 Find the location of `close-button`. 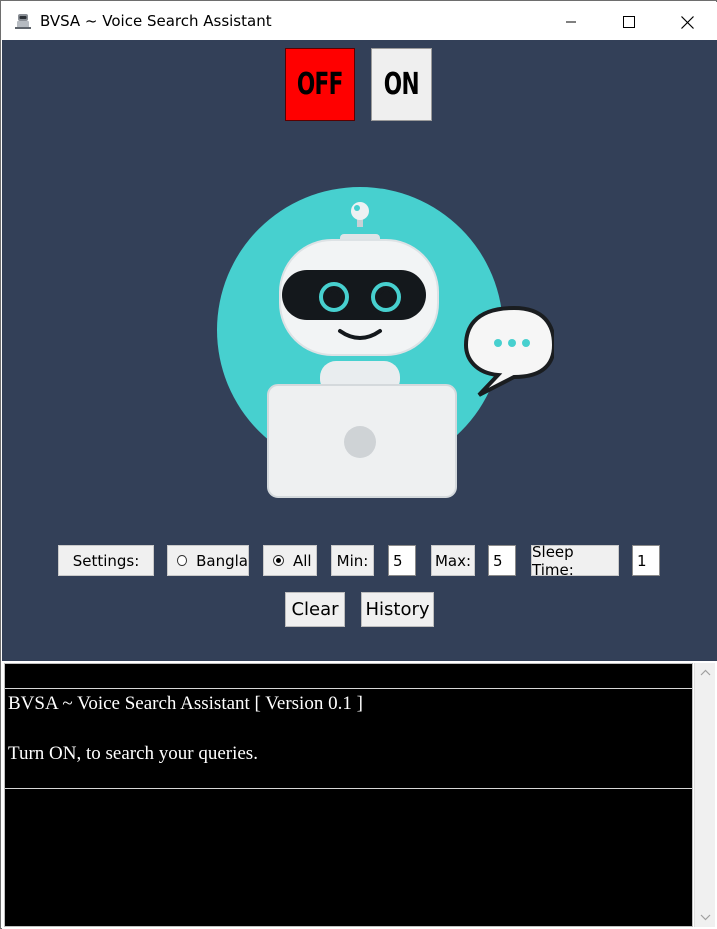

close-button is located at coordinates (687, 22).